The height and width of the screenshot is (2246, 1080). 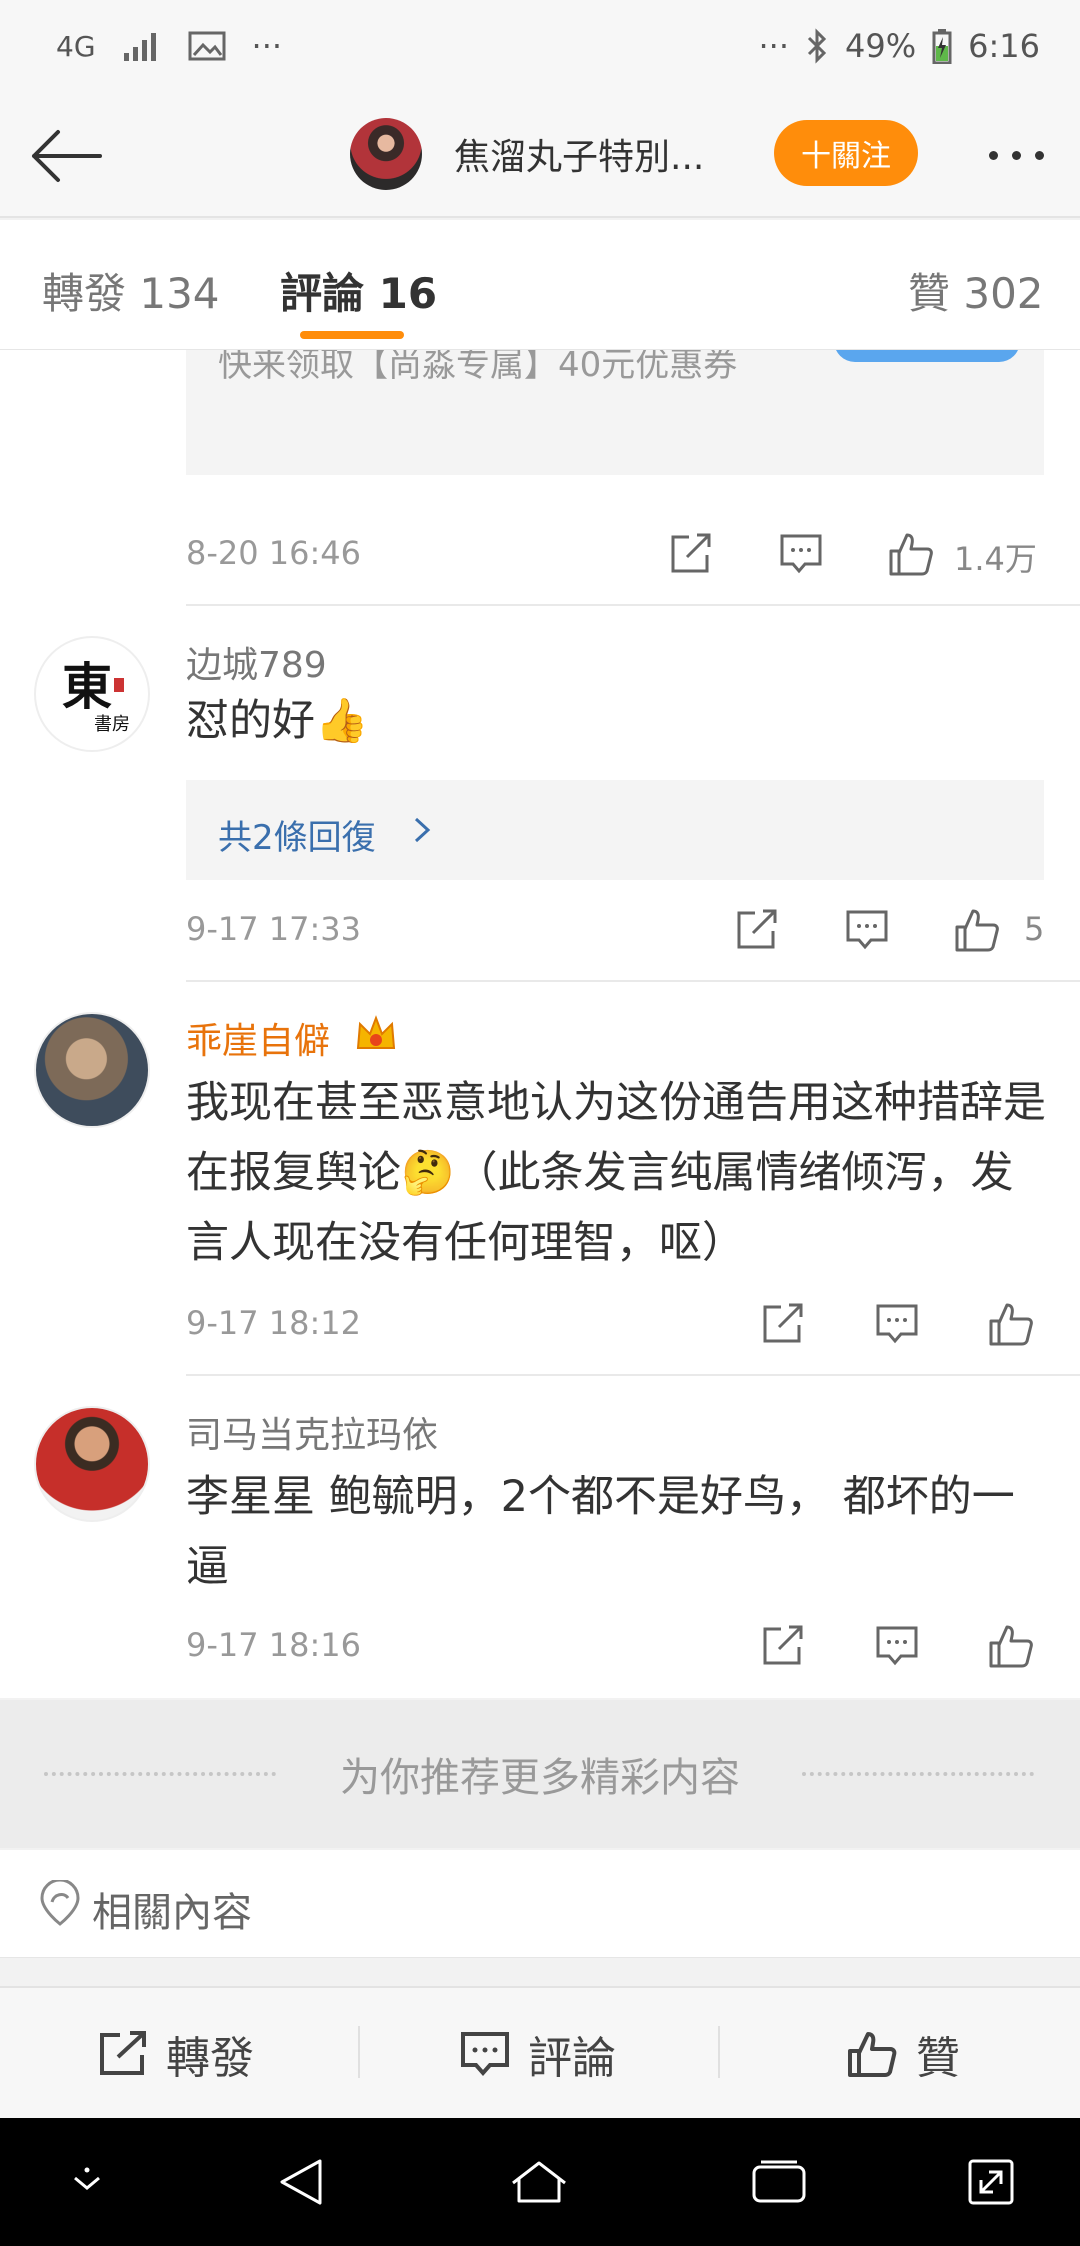 I want to click on recents-nav-button, so click(x=779, y=2182).